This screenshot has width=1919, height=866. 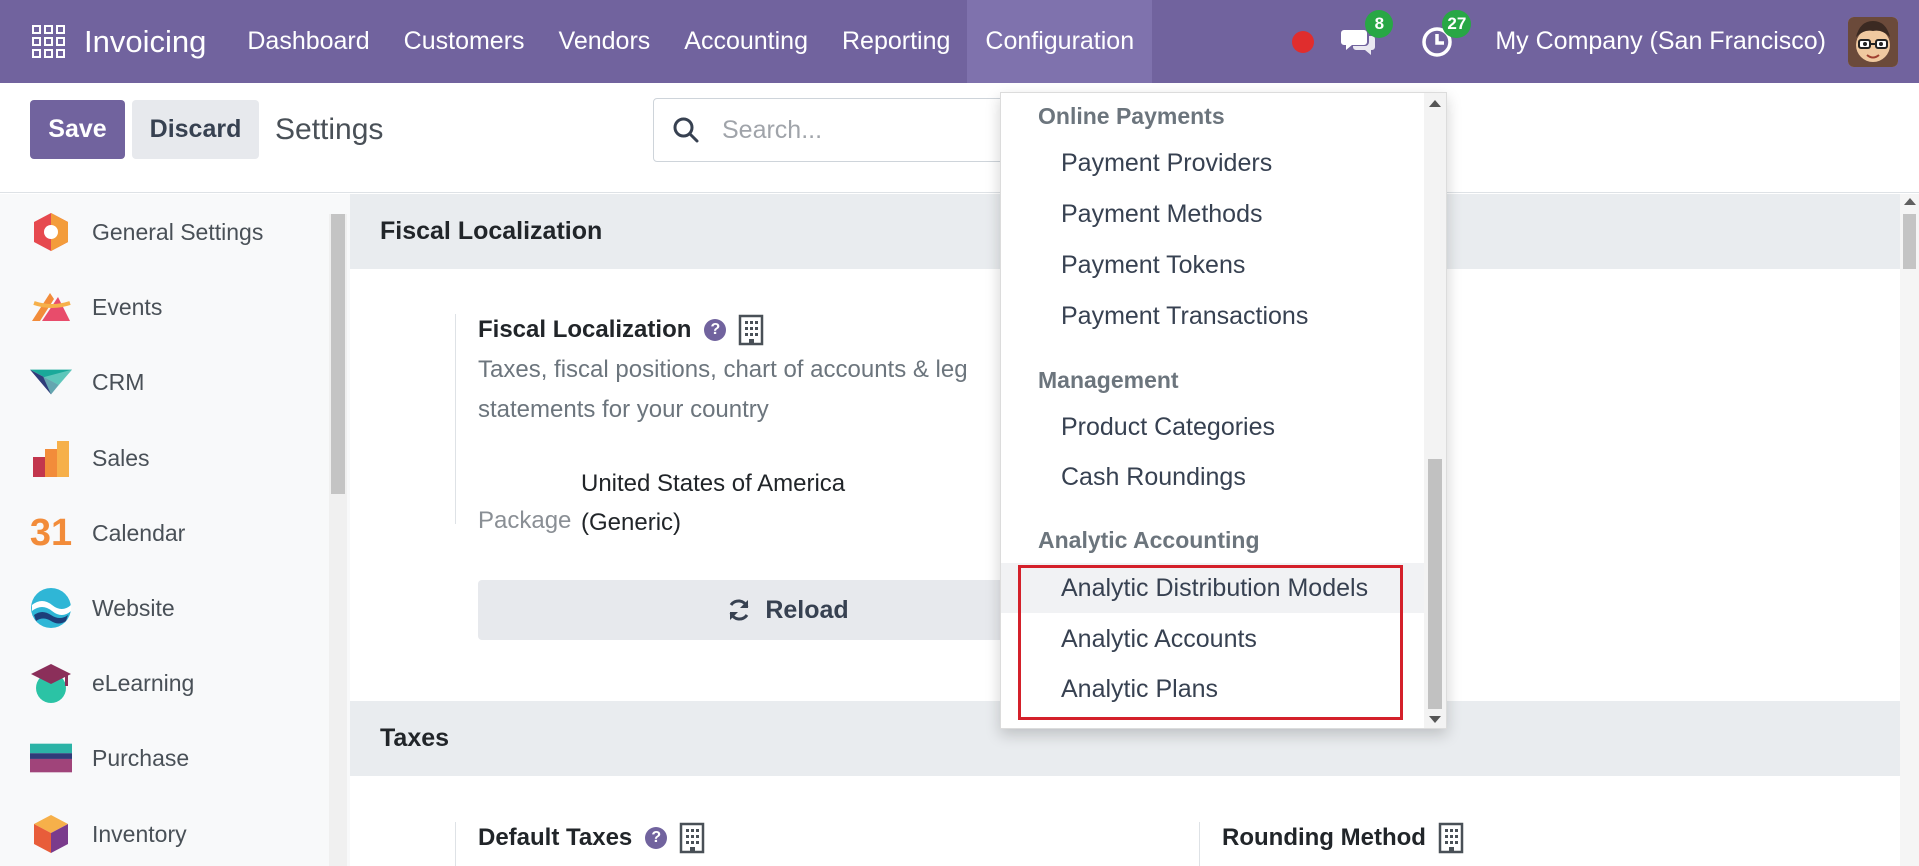 I want to click on sidebar-item-purchase: Purchase, so click(x=109, y=758).